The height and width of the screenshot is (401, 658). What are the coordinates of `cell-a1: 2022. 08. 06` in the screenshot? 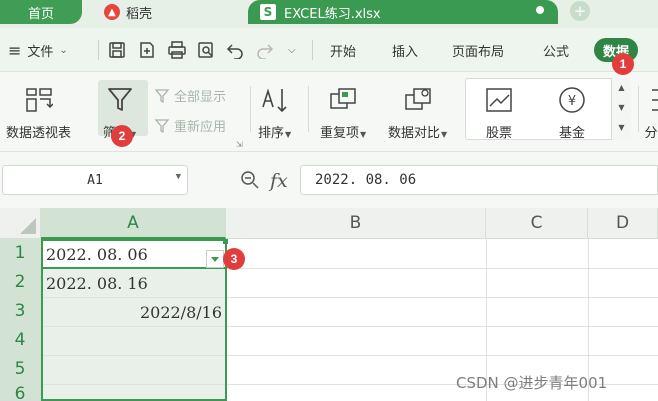 It's located at (97, 254).